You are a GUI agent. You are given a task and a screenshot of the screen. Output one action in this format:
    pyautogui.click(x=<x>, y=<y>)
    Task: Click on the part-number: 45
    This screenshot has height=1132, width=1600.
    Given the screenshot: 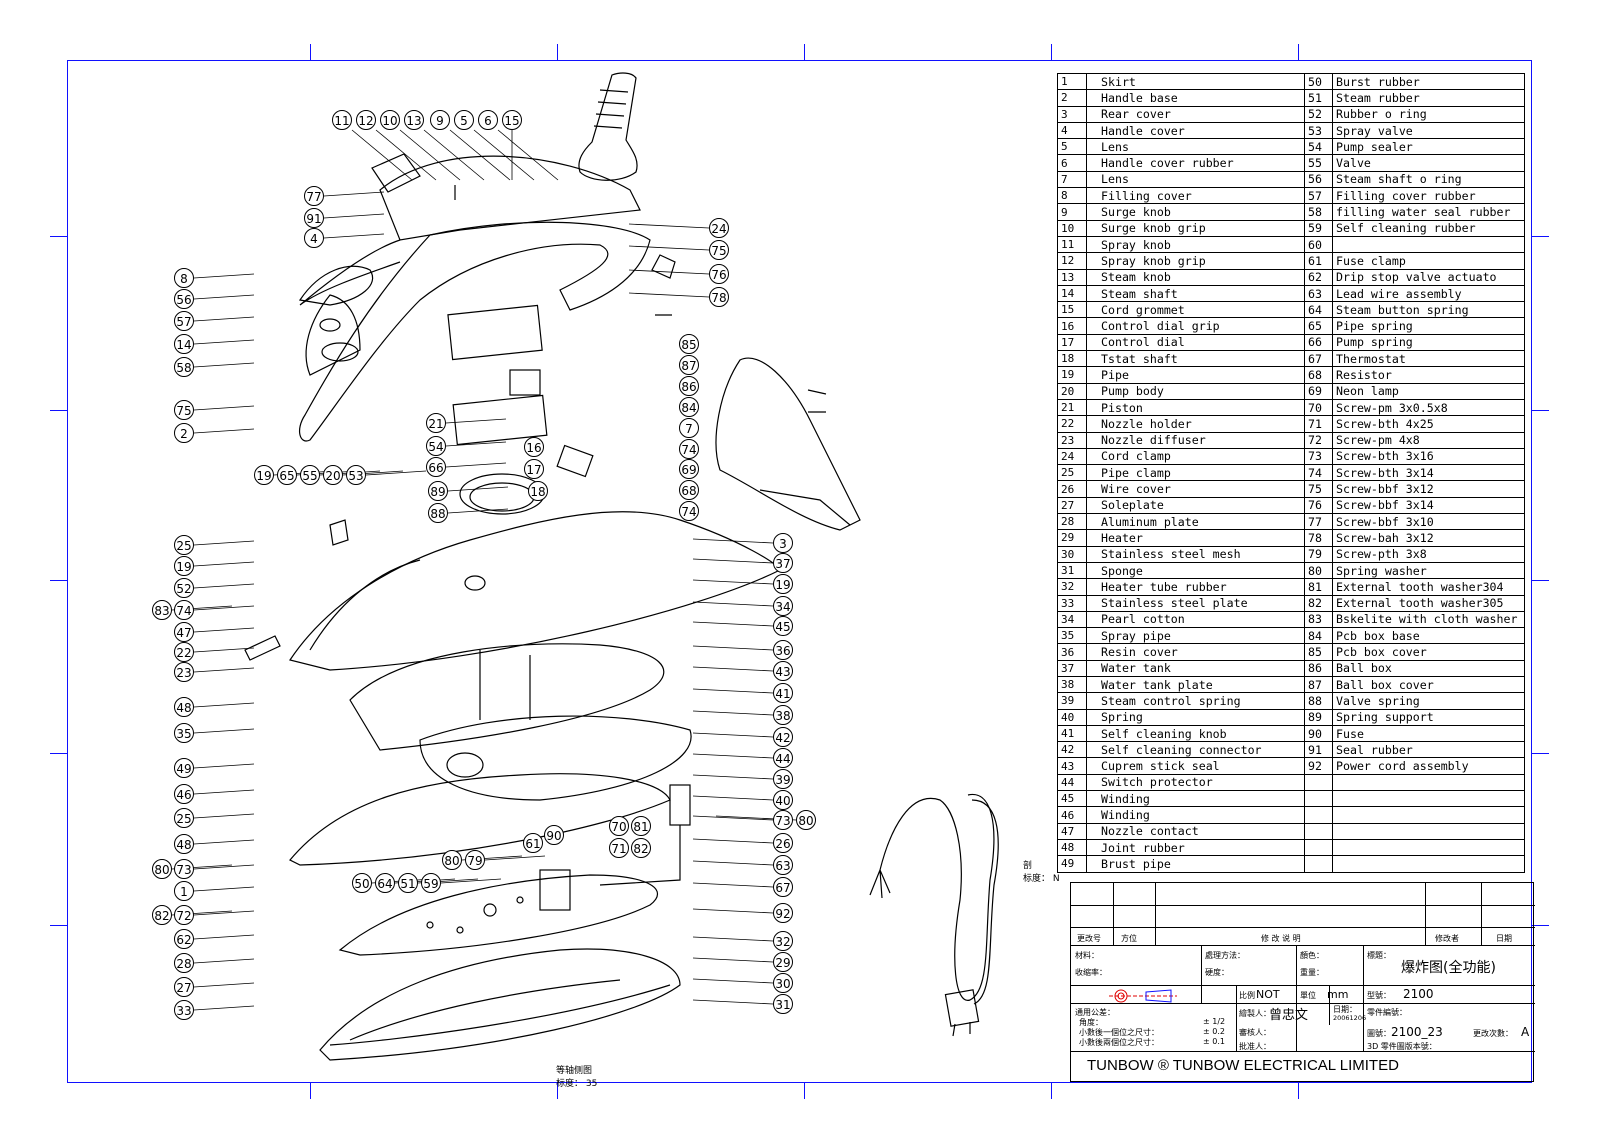 What is the action you would take?
    pyautogui.click(x=1072, y=799)
    